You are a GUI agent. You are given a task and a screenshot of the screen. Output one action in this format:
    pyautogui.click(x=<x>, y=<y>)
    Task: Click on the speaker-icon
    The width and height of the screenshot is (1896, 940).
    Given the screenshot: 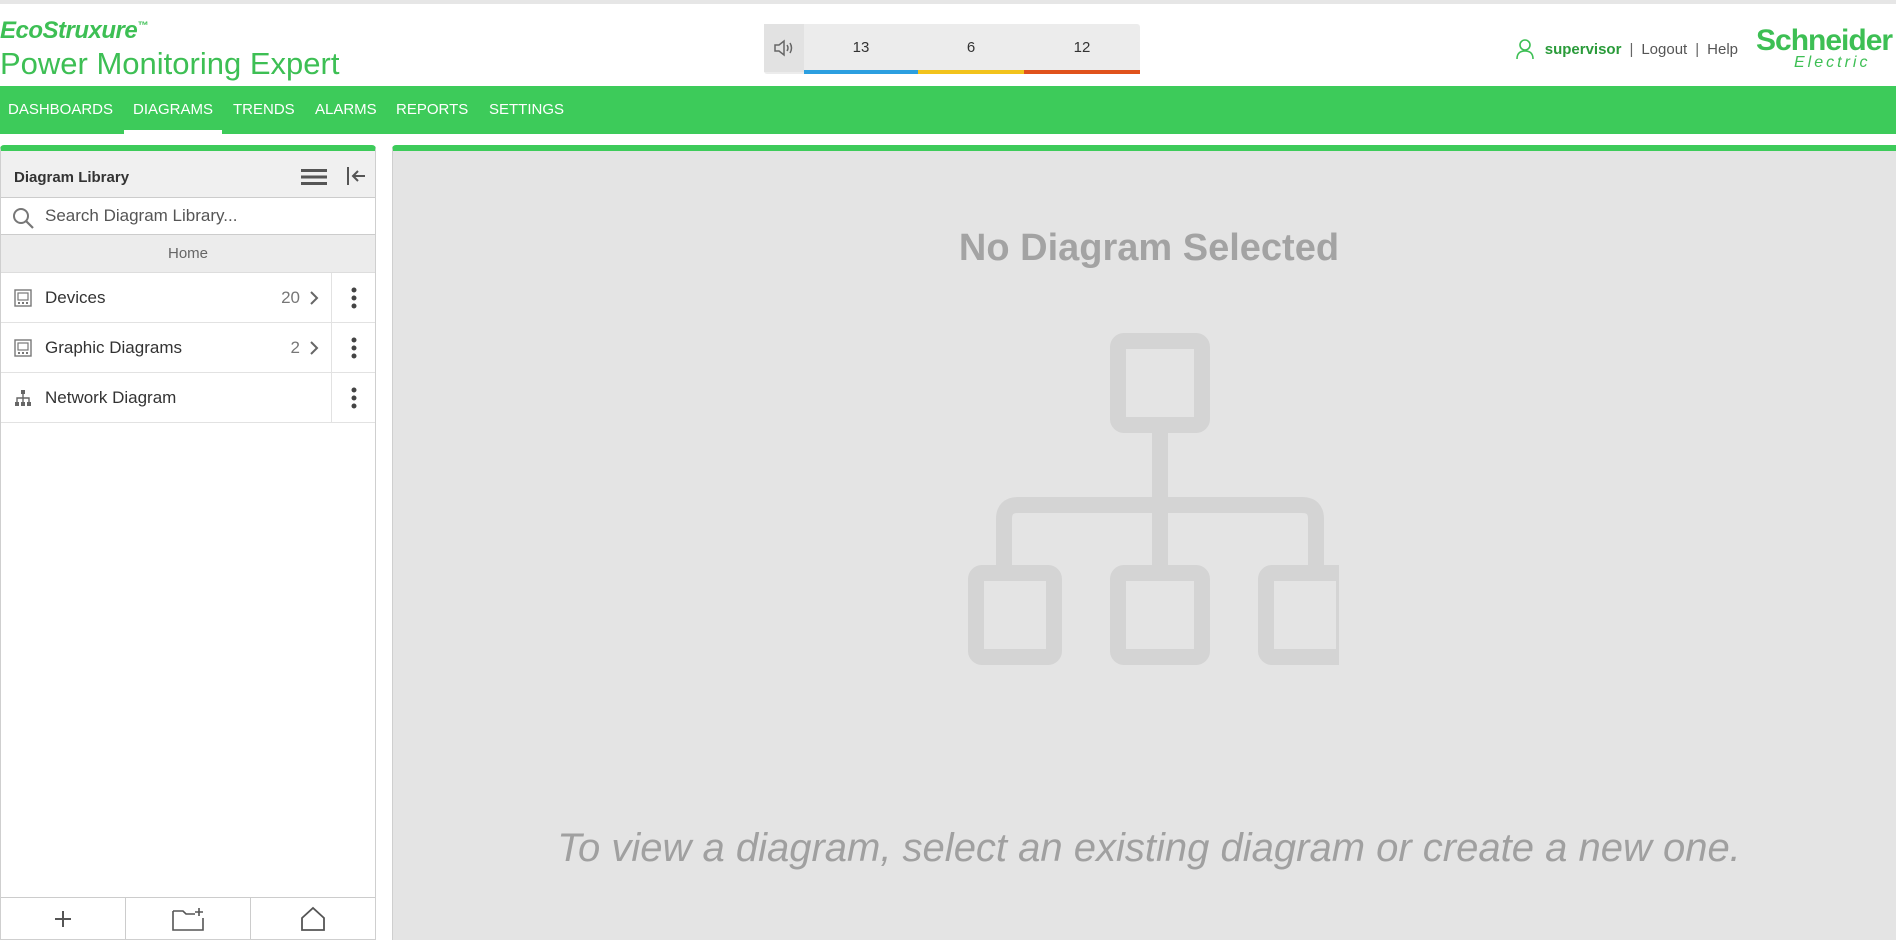 What is the action you would take?
    pyautogui.click(x=783, y=48)
    